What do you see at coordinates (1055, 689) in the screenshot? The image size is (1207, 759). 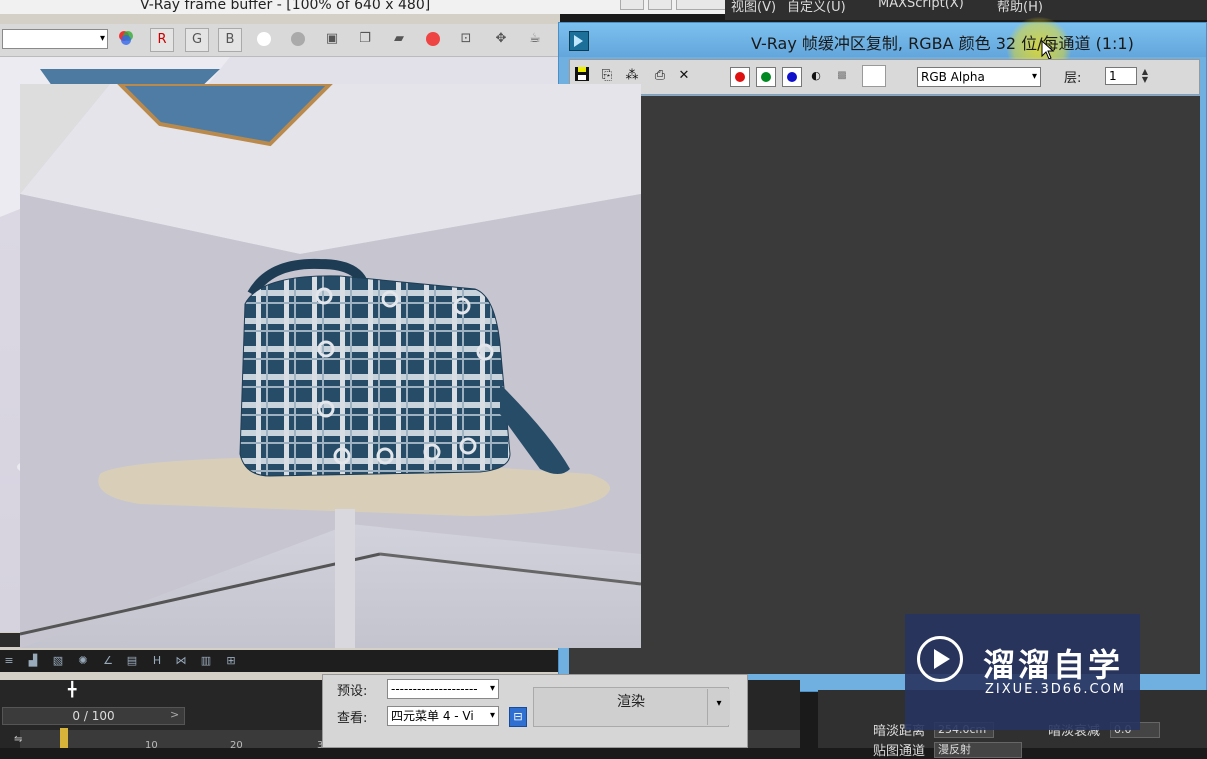 I see `watermark-url: ZIXUE.3D66.COM` at bounding box center [1055, 689].